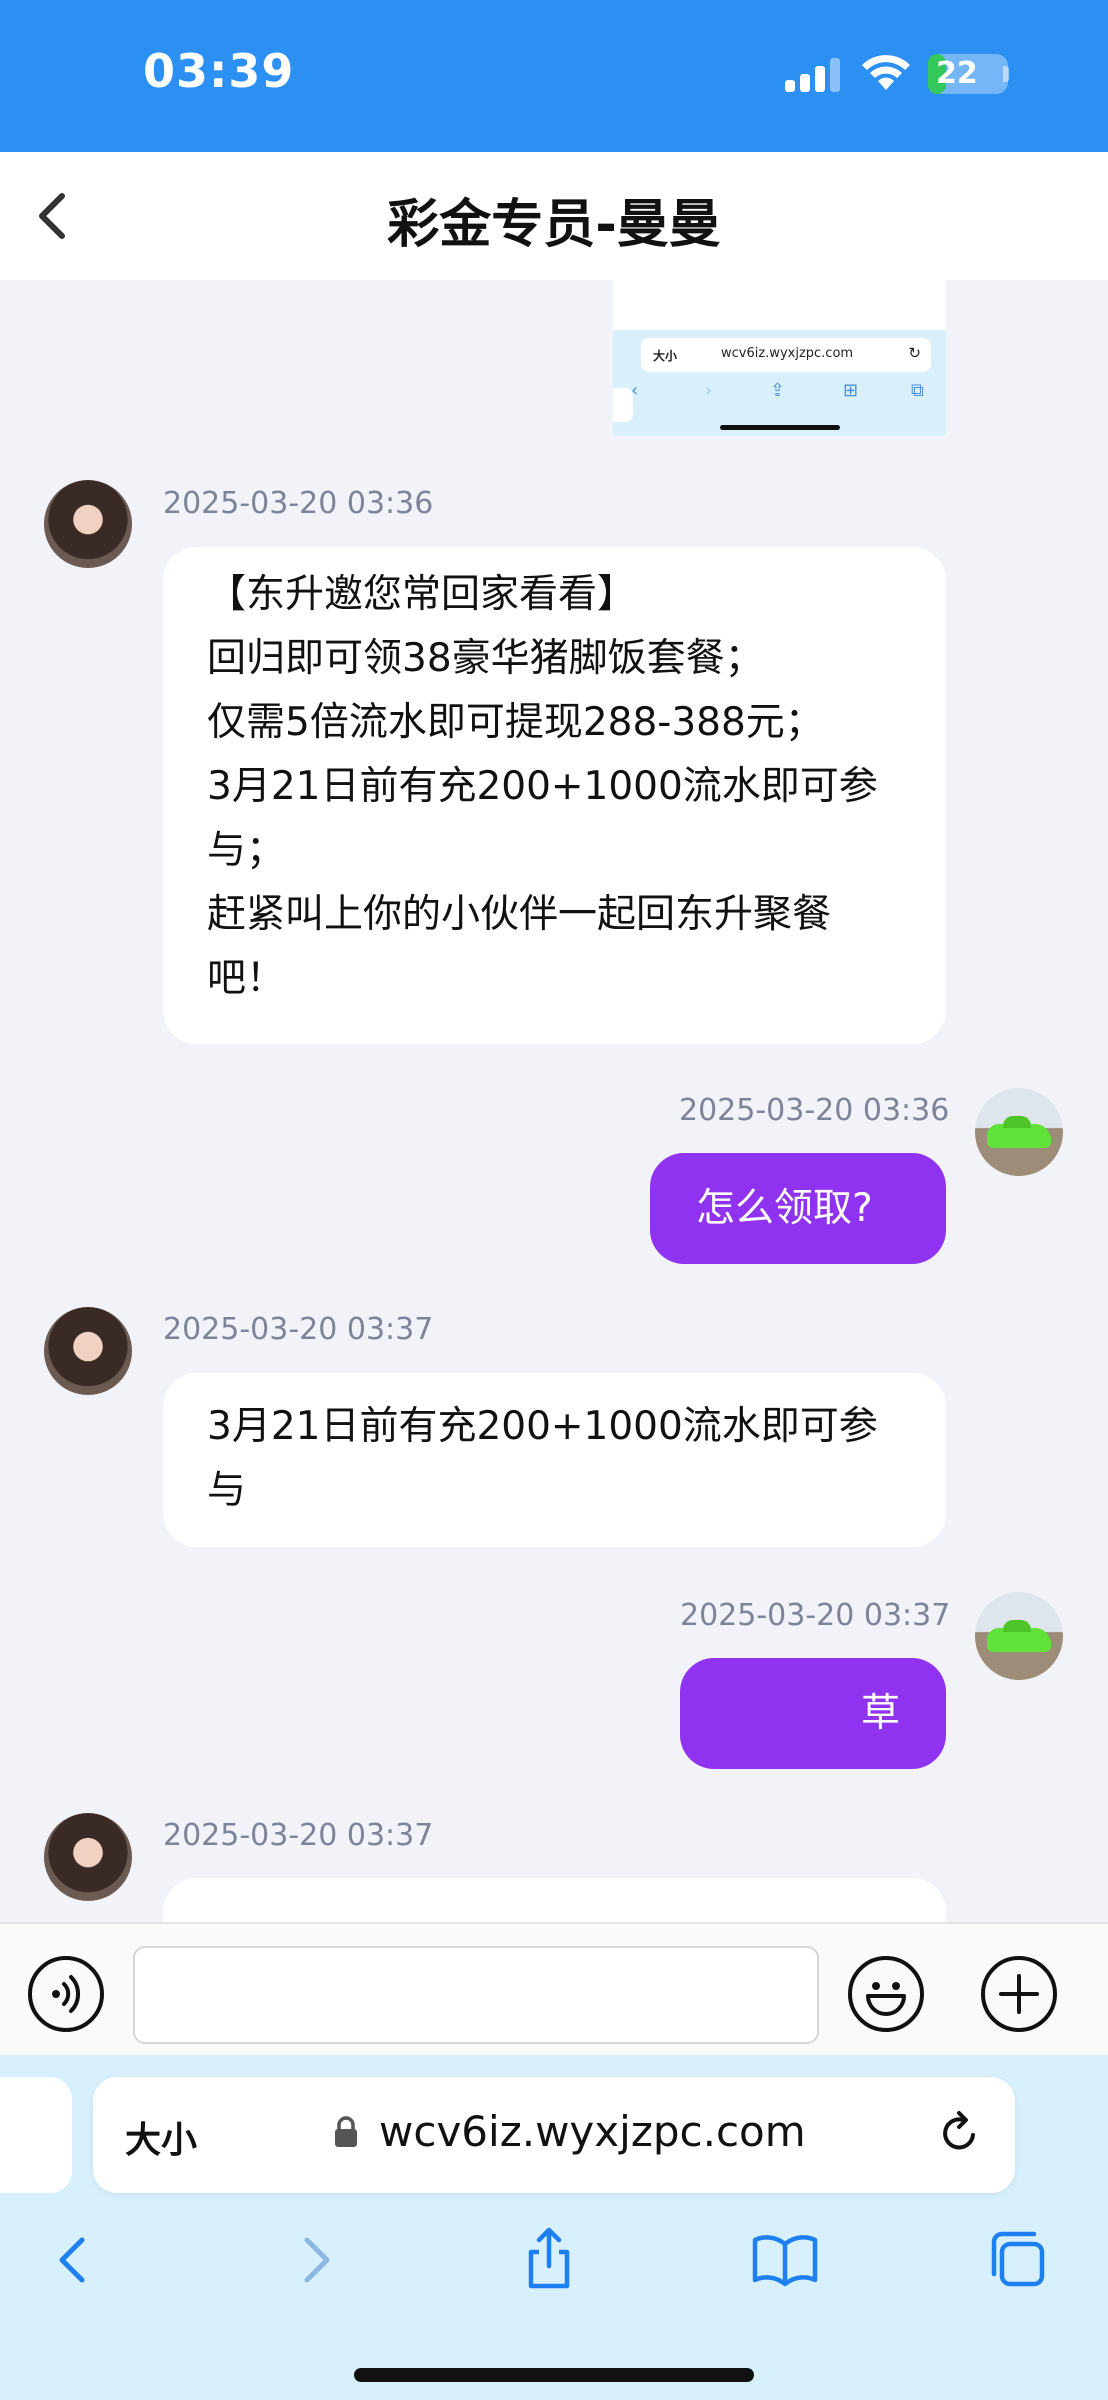  I want to click on voice-icon, so click(66, 1994).